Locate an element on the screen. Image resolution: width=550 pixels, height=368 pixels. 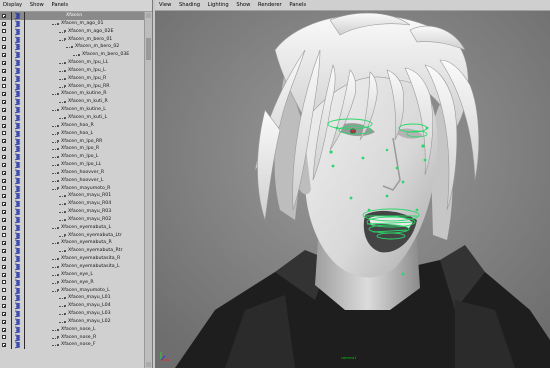
outliner-row: Xfacen_m_ago_01 is located at coordinates (73, 23).